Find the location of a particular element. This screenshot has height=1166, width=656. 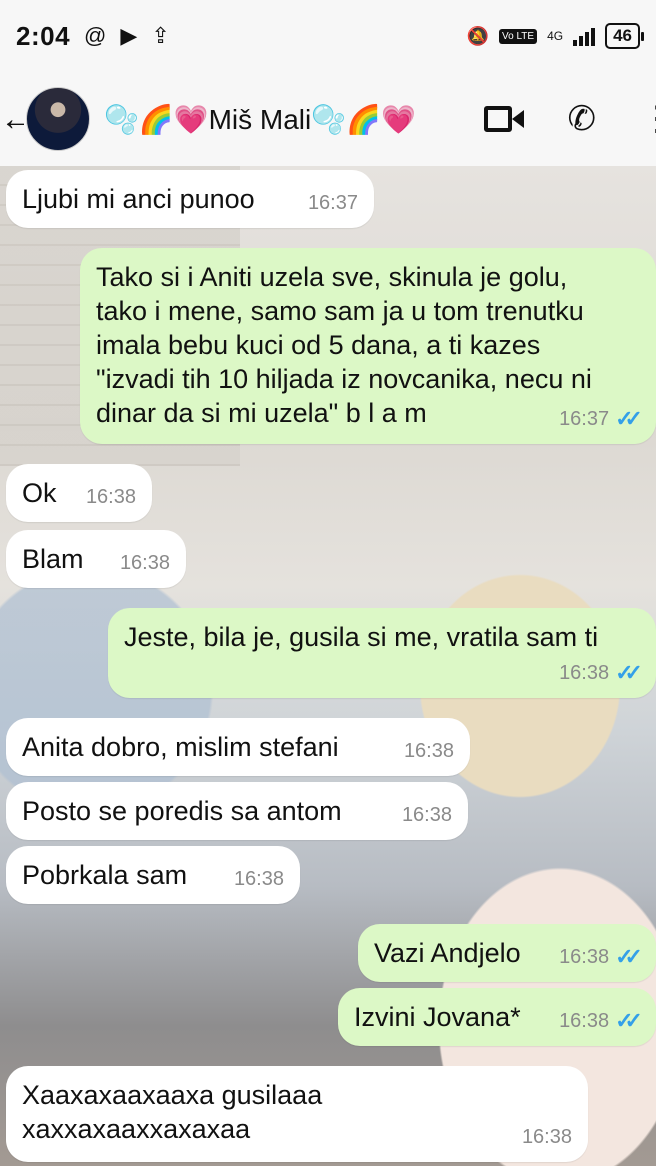

contact-avatar is located at coordinates (58, 119).